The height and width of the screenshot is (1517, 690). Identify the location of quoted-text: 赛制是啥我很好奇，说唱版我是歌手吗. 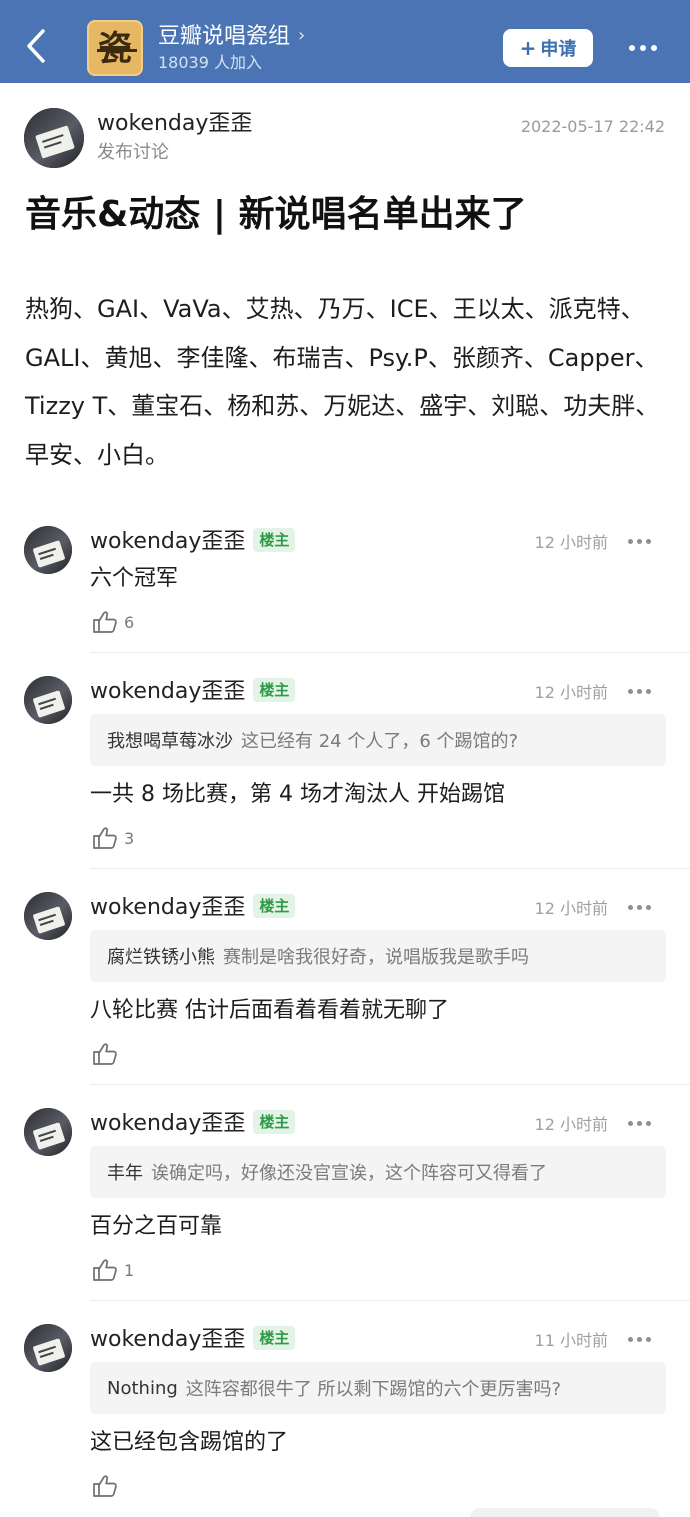
(376, 957).